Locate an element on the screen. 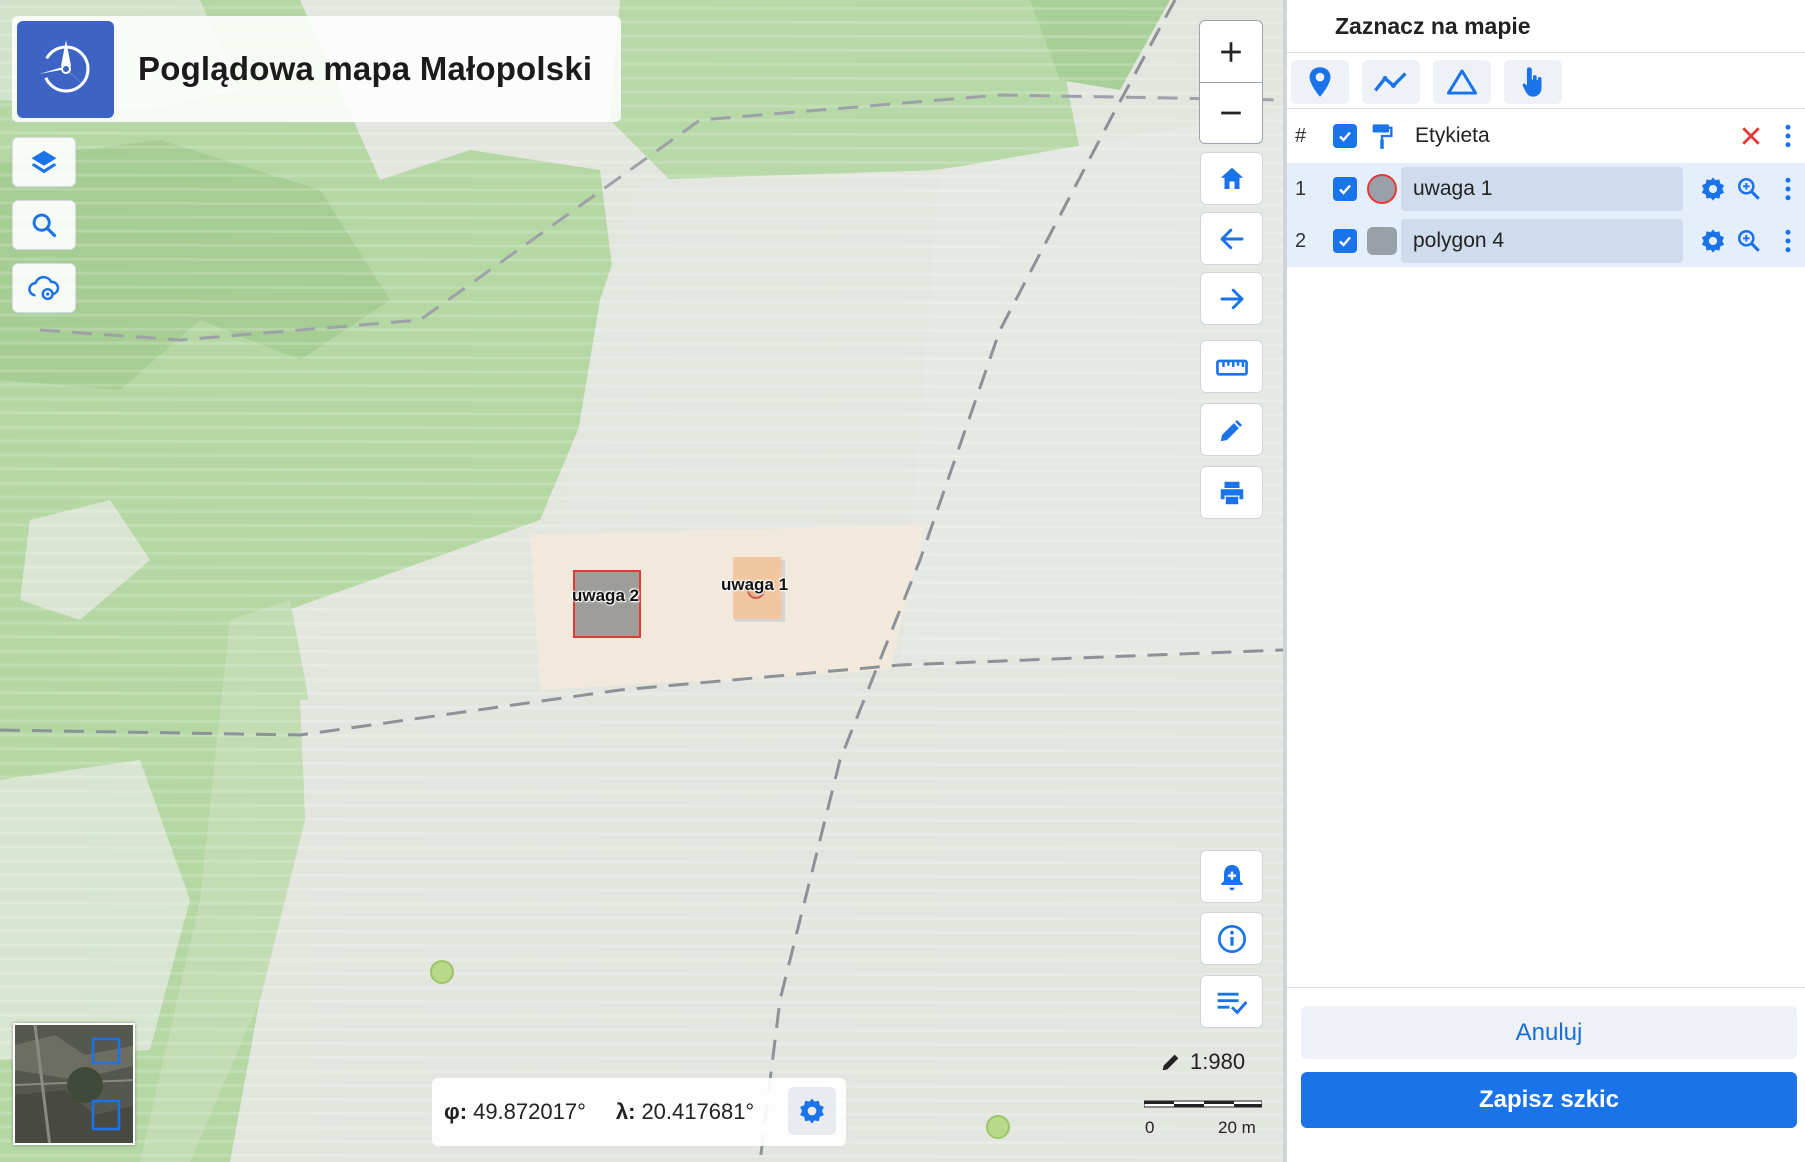 The image size is (1805, 1162). info-icon is located at coordinates (1231, 938).